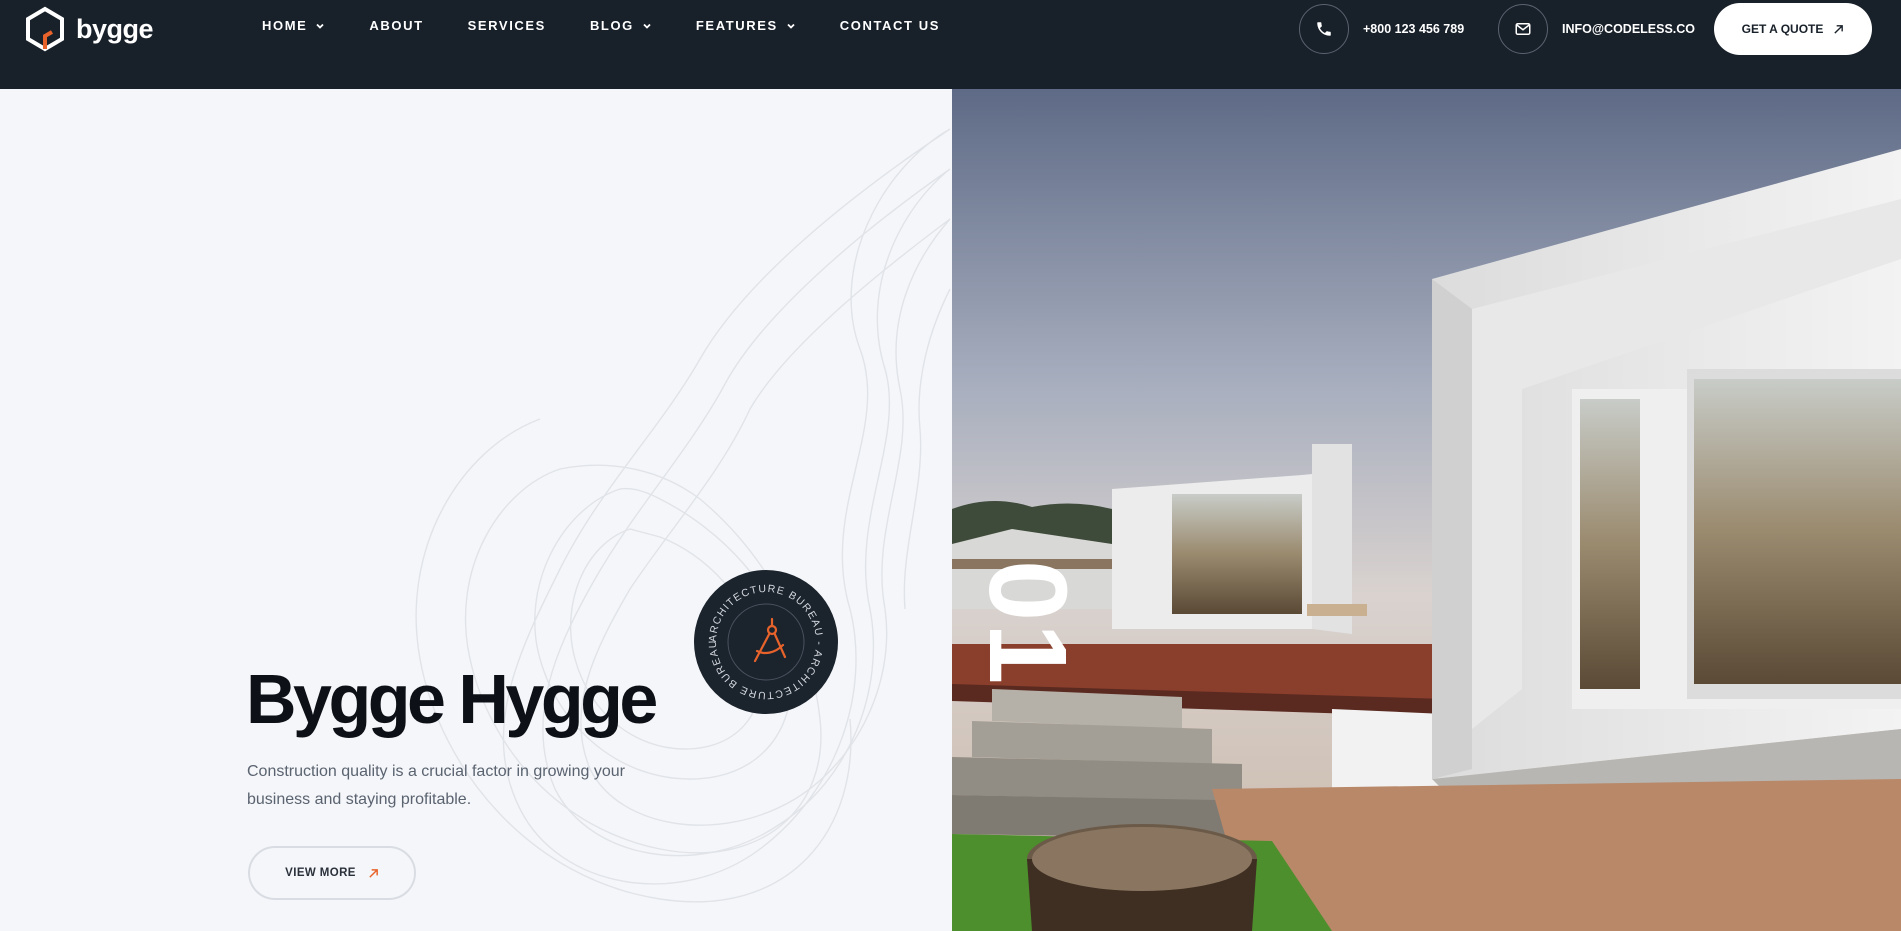  What do you see at coordinates (285, 25) in the screenshot?
I see `nav-label: HOME` at bounding box center [285, 25].